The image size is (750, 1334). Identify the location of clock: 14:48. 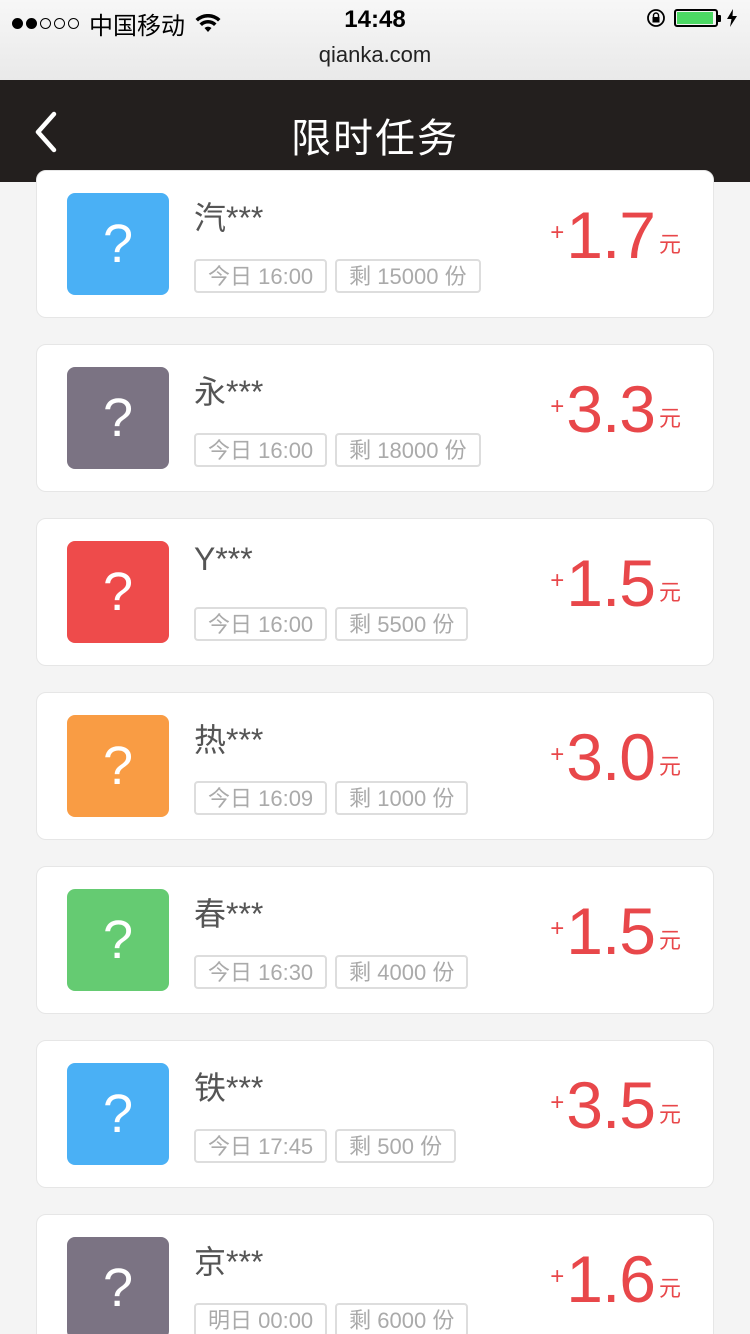
(375, 19).